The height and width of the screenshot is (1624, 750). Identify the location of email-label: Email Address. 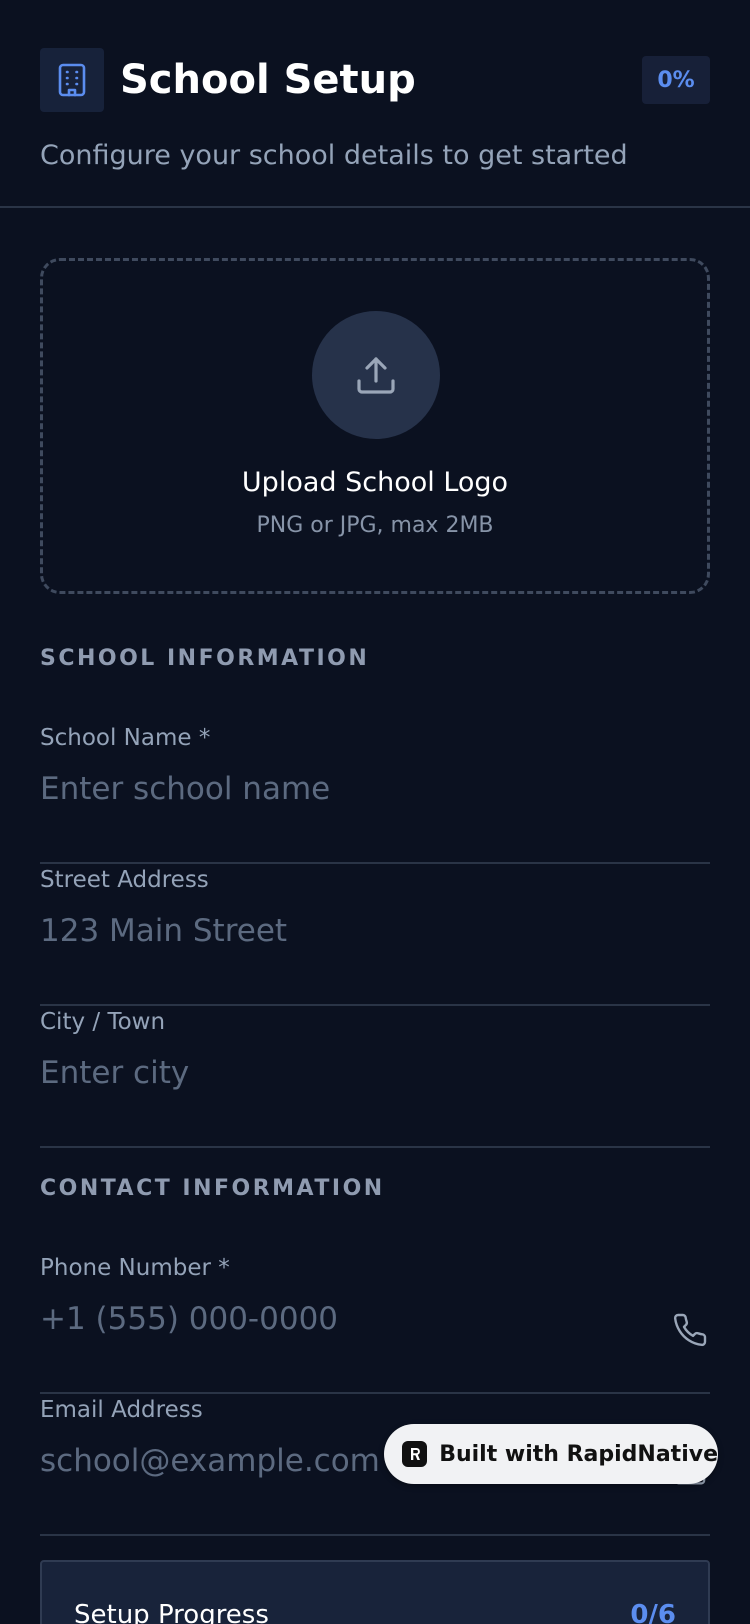
(121, 1410).